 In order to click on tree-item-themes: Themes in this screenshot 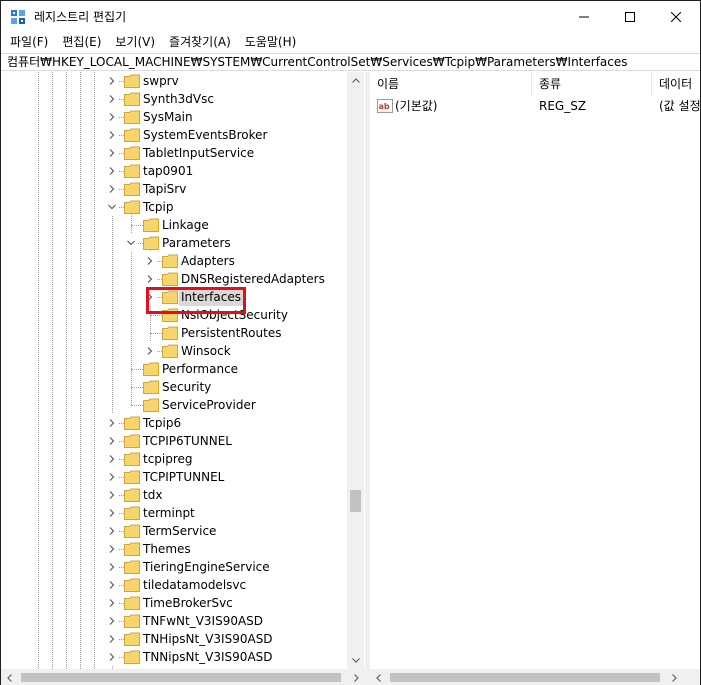, I will do `click(174, 549)`.